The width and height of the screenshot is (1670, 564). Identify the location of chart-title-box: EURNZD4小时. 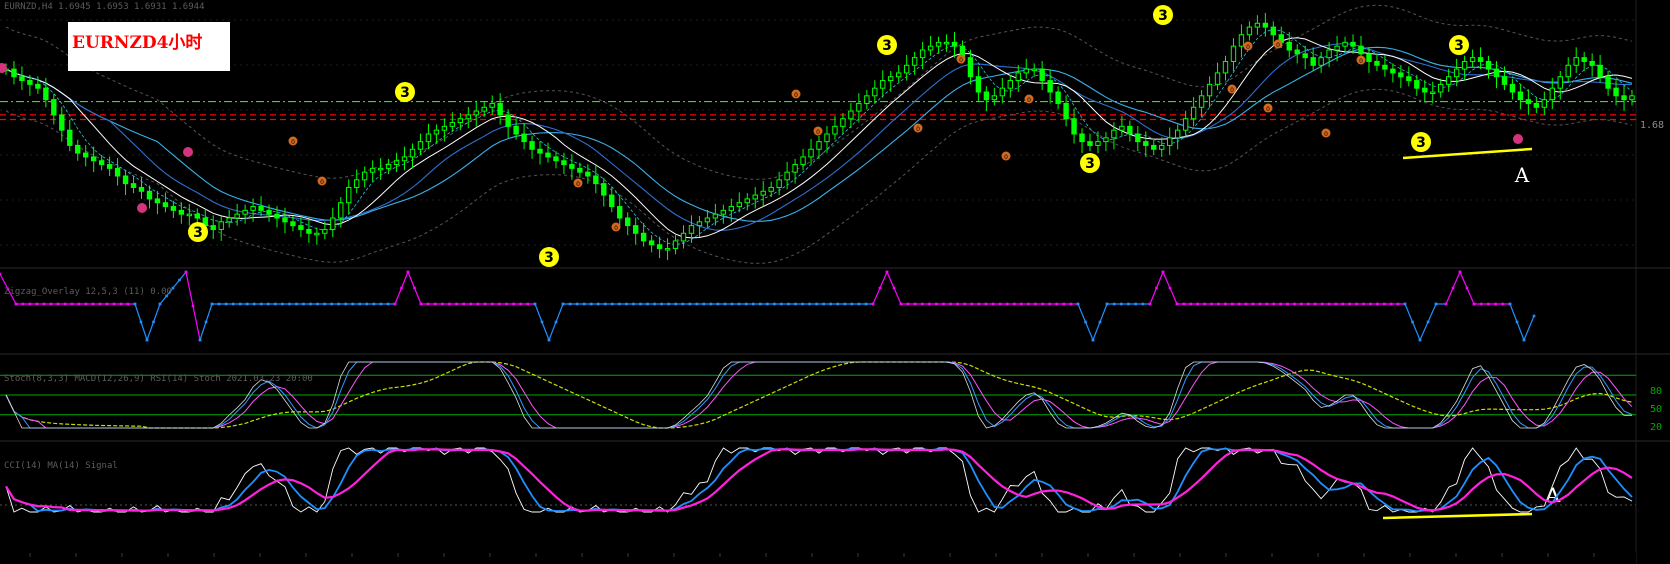
(149, 46).